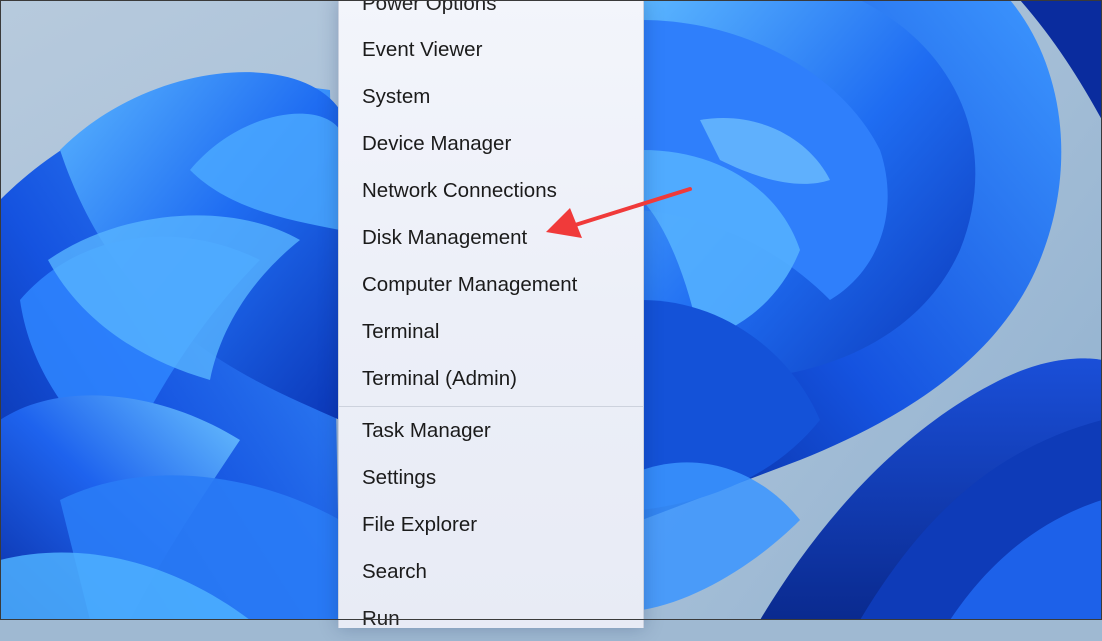 This screenshot has width=1102, height=641. I want to click on menu-item-device-manager: Device Manager, so click(491, 144).